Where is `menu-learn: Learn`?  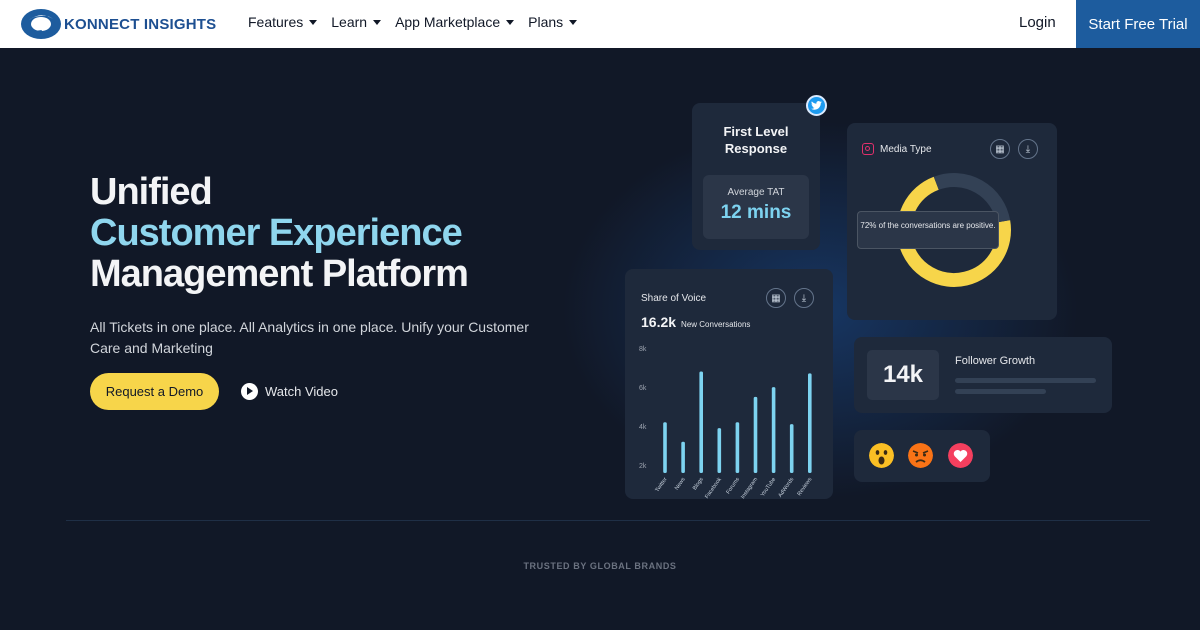 menu-learn: Learn is located at coordinates (356, 22).